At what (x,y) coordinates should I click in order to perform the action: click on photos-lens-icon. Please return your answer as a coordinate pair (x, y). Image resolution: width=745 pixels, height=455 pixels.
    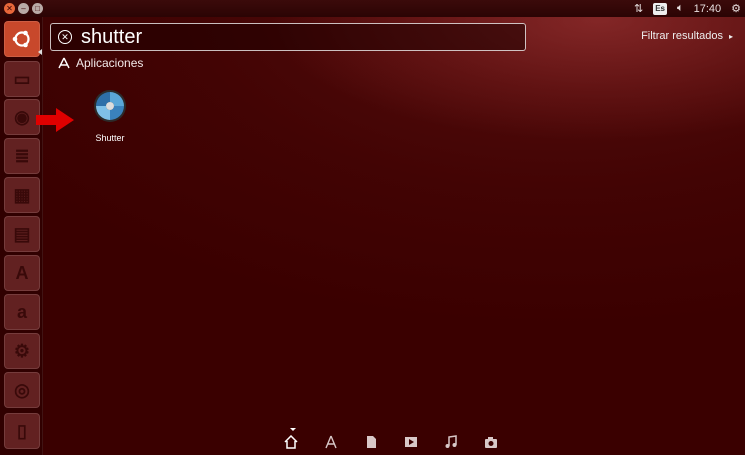
    Looking at the image, I should click on (491, 442).